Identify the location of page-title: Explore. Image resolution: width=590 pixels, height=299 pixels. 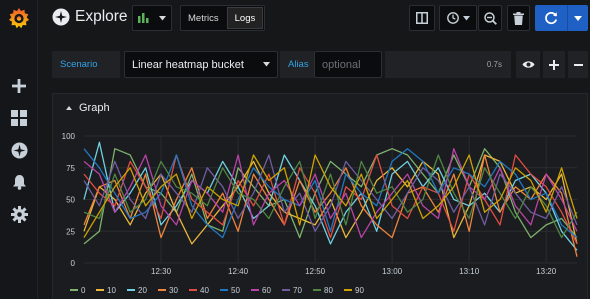
(101, 16).